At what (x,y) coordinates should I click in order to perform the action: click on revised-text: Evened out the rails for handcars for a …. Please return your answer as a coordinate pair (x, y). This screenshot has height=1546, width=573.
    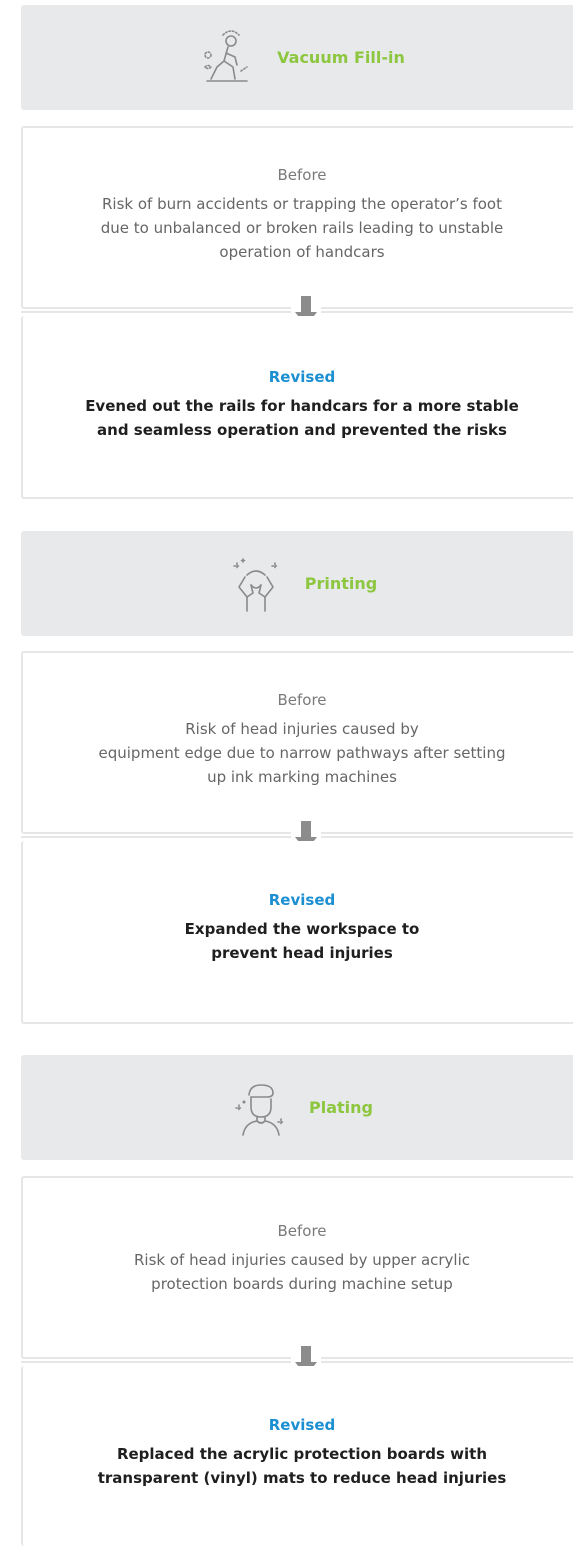
    Looking at the image, I should click on (302, 418).